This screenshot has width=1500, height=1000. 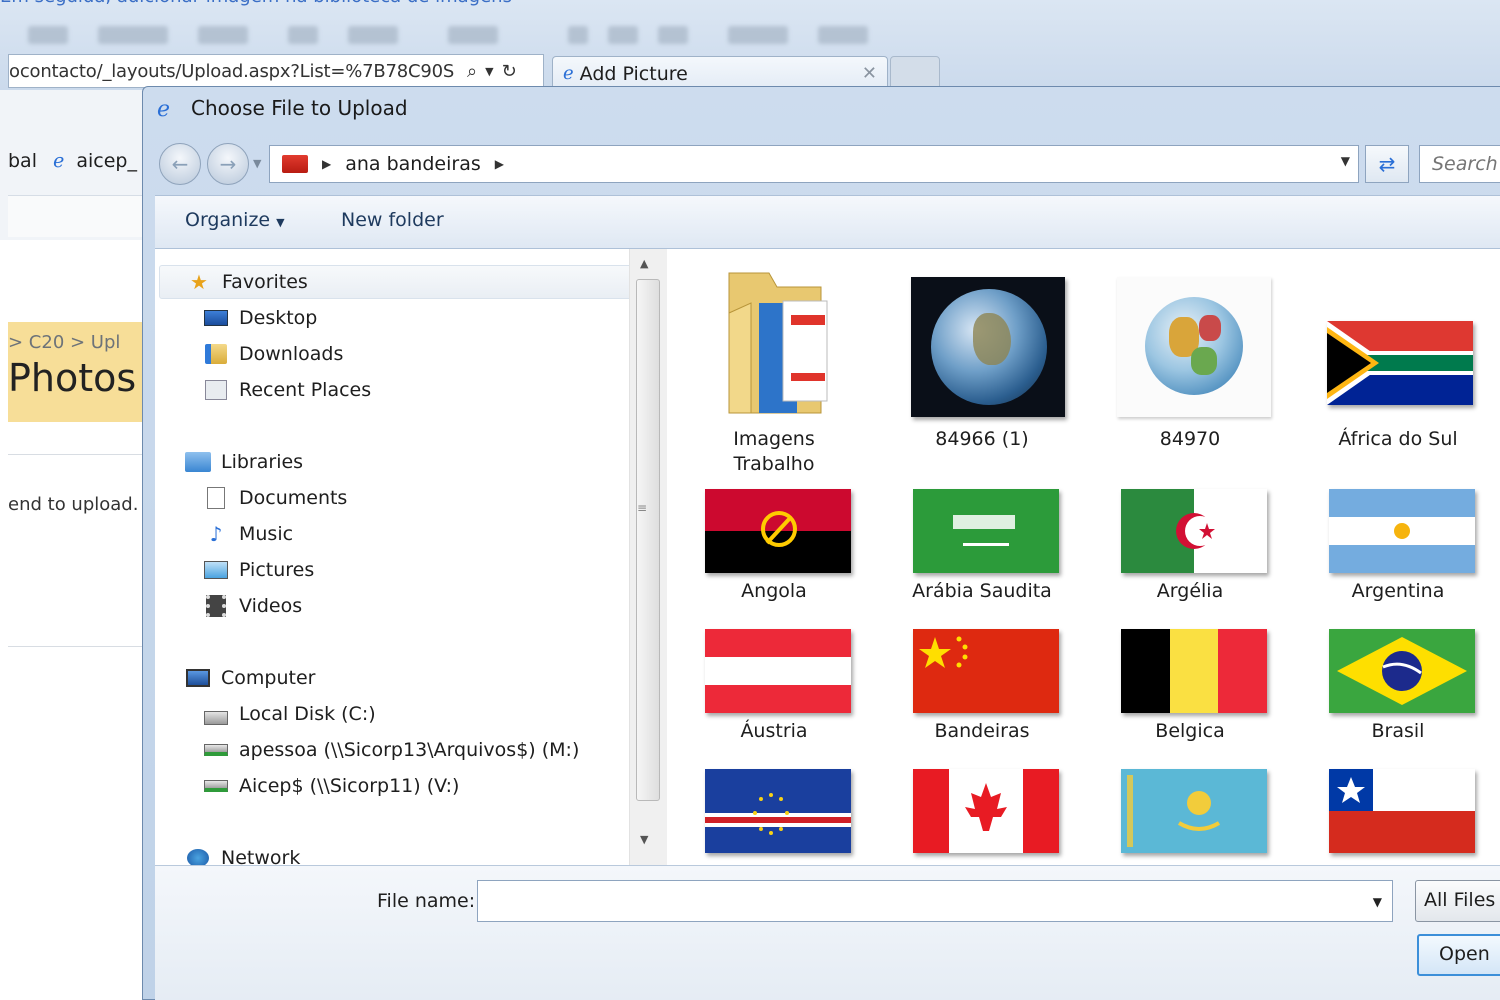 I want to click on downloads-icon, so click(x=216, y=354).